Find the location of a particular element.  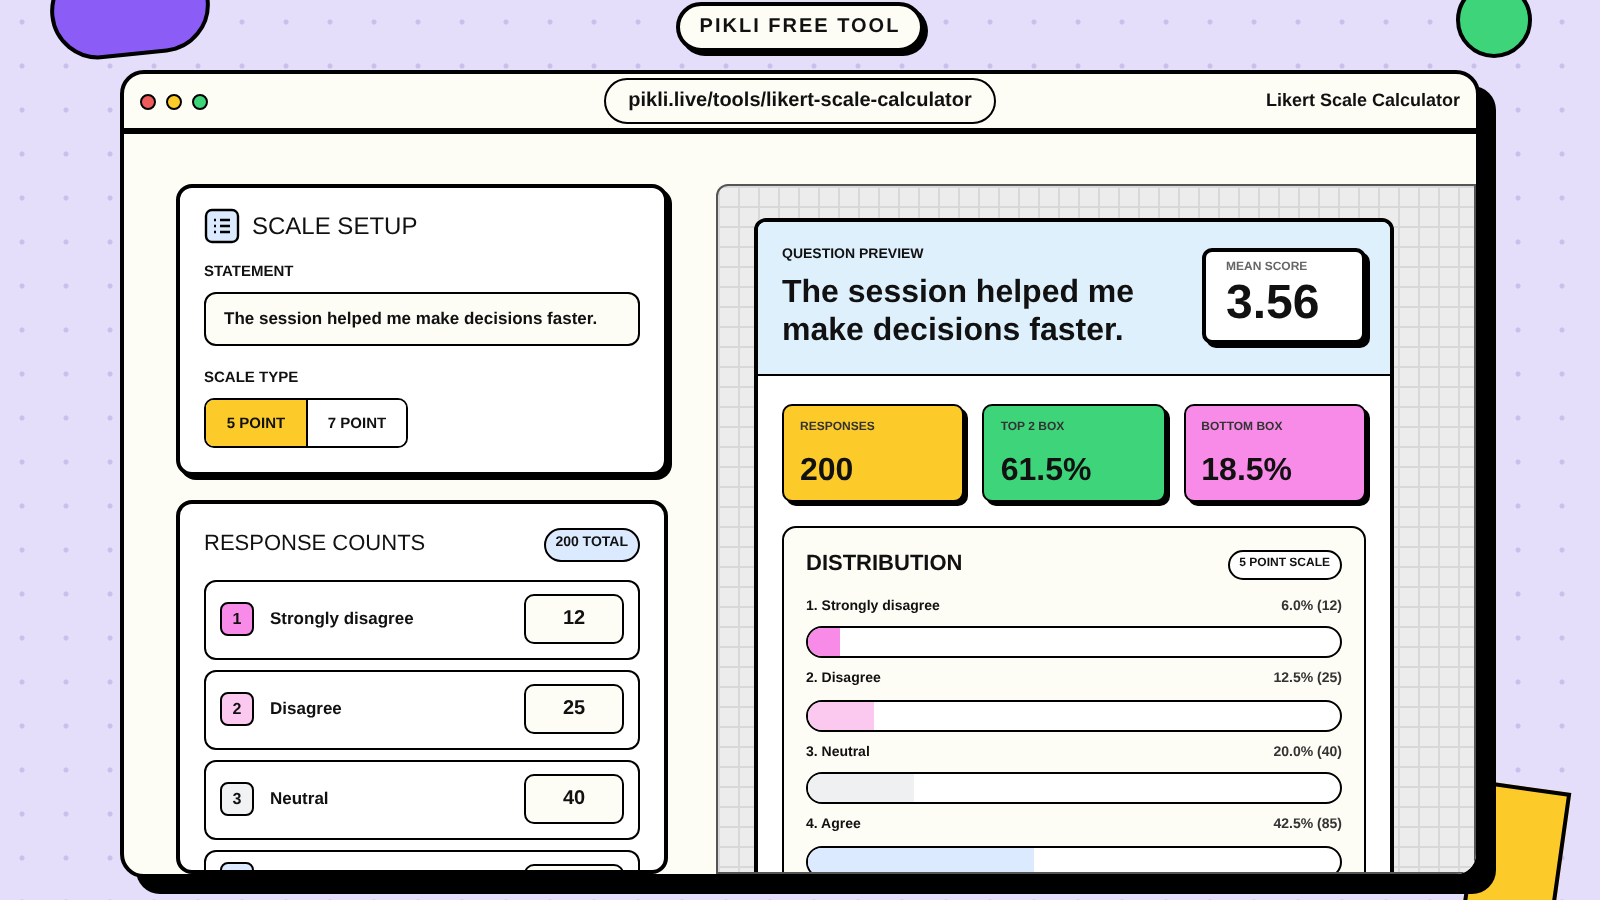

answer-label: Neutral is located at coordinates (300, 799).